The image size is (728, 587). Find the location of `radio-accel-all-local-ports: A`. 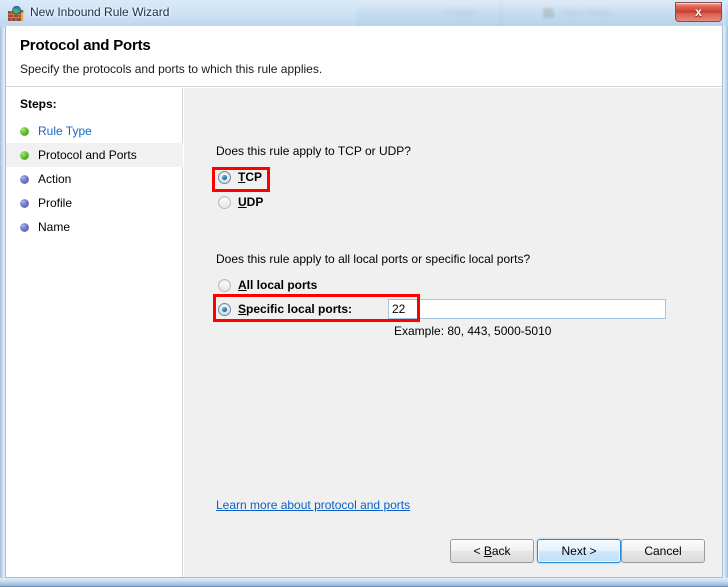

radio-accel-all-local-ports: A is located at coordinates (242, 285).